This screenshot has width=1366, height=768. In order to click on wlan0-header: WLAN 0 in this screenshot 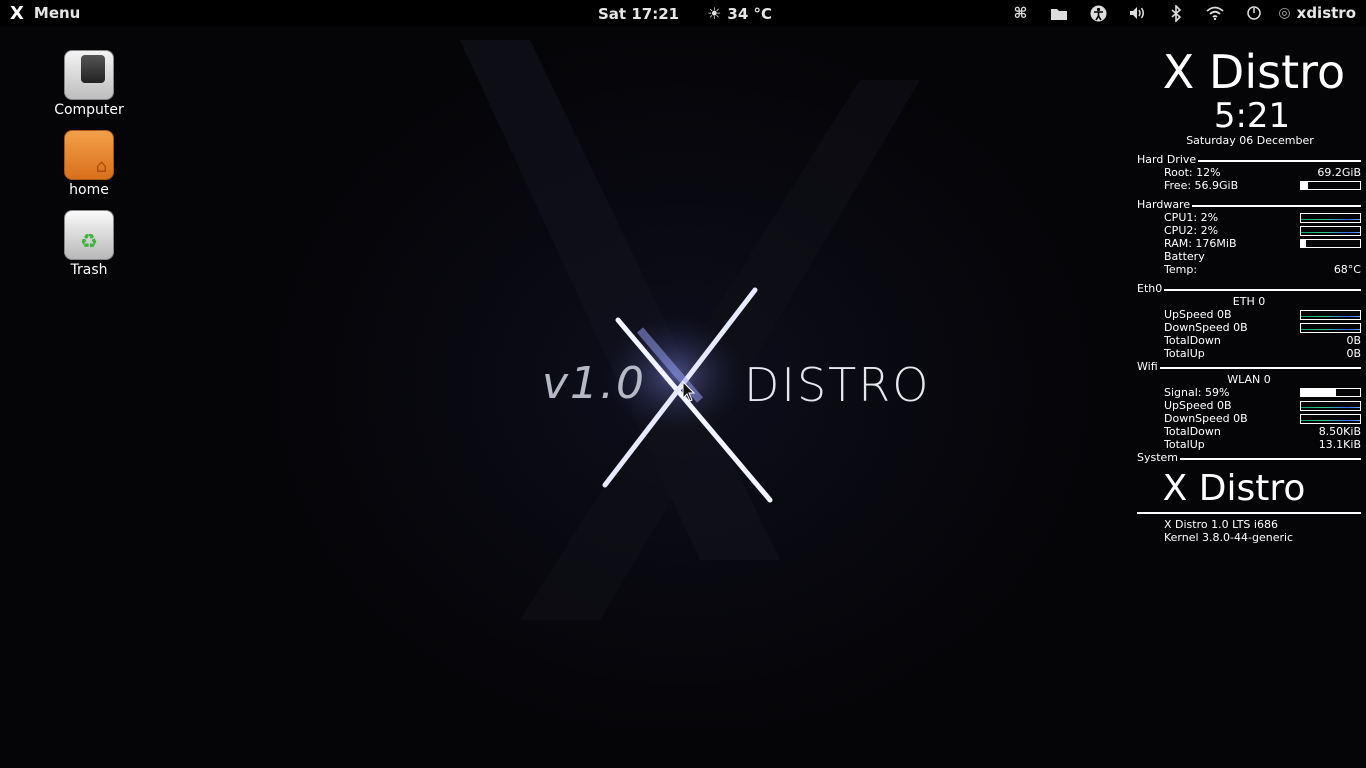, I will do `click(1249, 379)`.